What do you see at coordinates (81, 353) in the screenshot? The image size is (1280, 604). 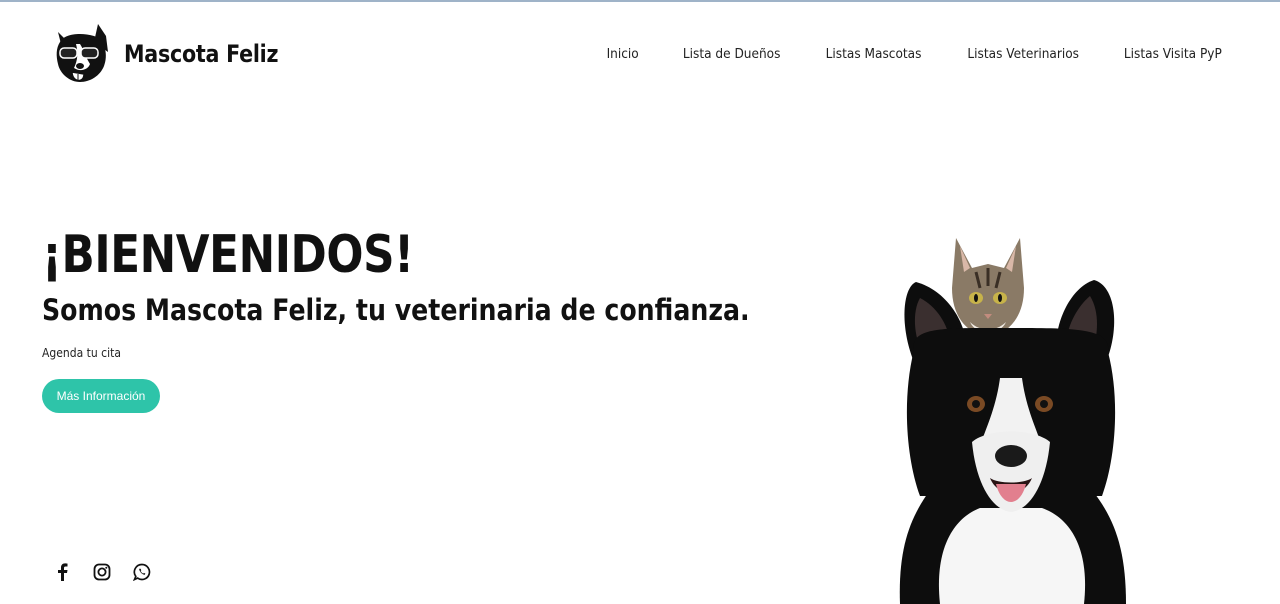 I see `hero-note: Agenda tu cita` at bounding box center [81, 353].